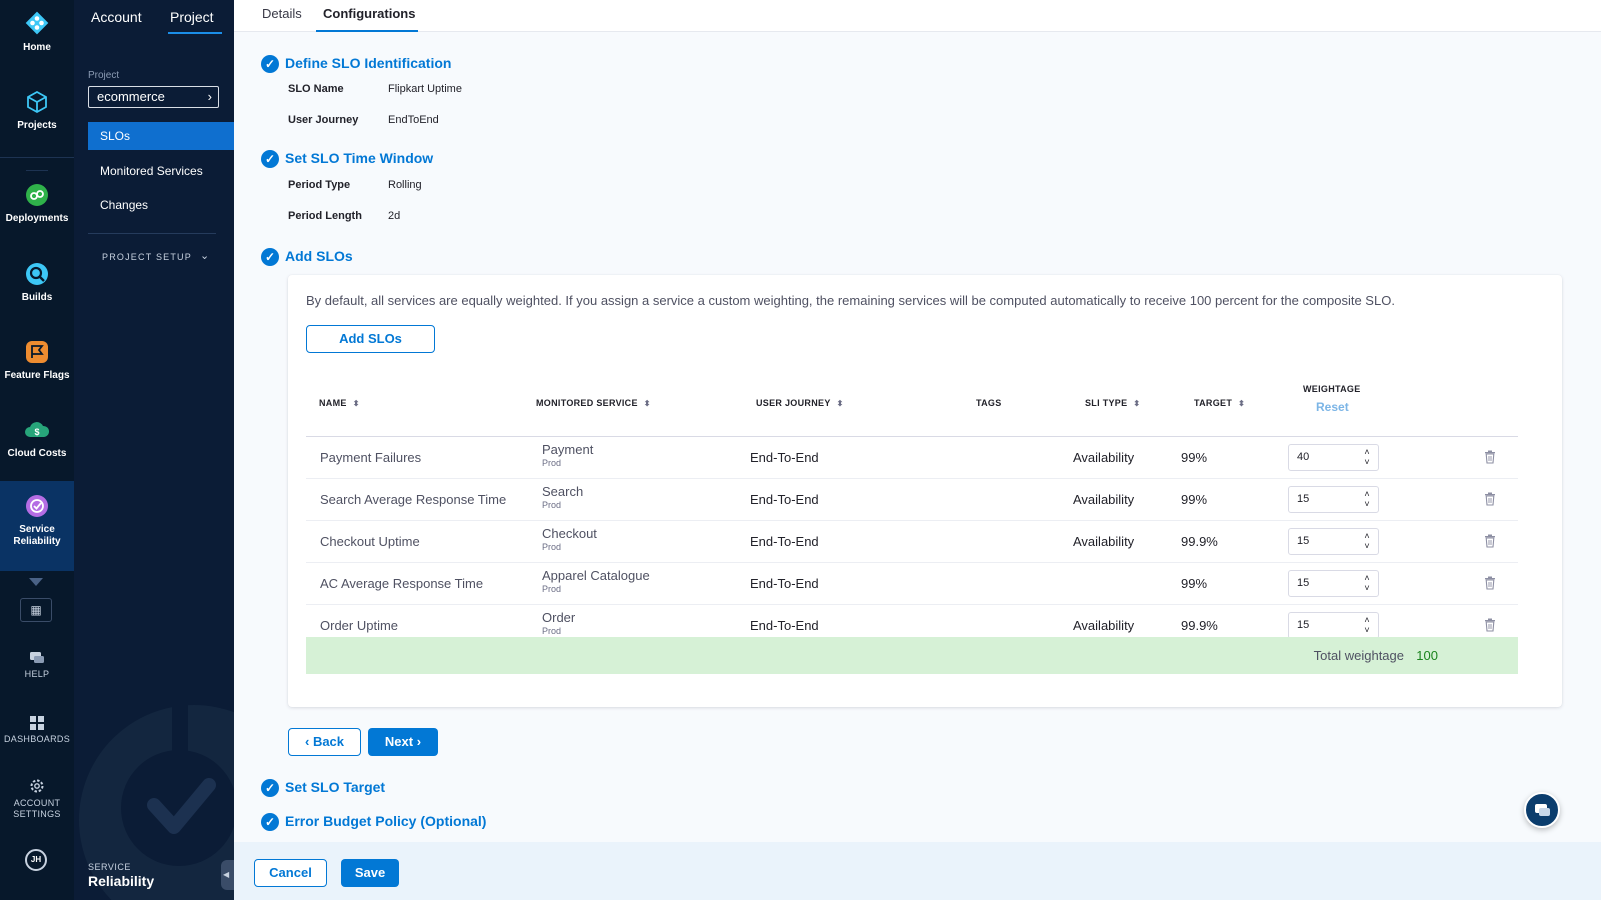 The image size is (1601, 900). What do you see at coordinates (324, 742) in the screenshot?
I see `back-button: ‹ Back` at bounding box center [324, 742].